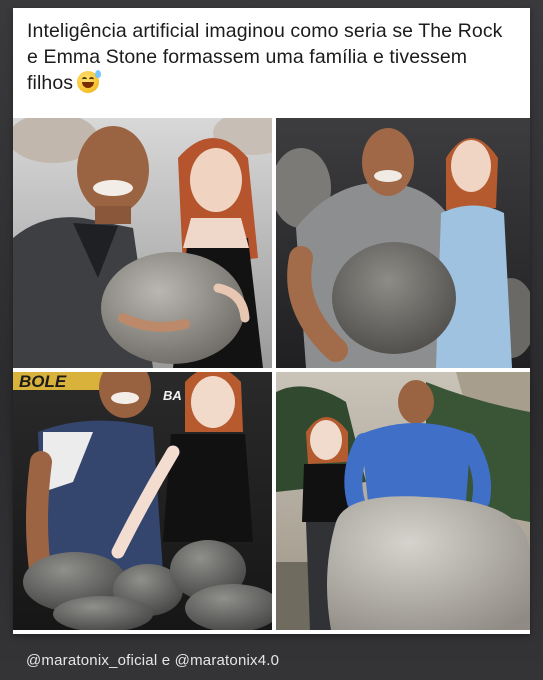 Image resolution: width=543 pixels, height=680 pixels. Describe the element at coordinates (89, 81) in the screenshot. I see `grinning-sweat-emoji-icon` at that location.